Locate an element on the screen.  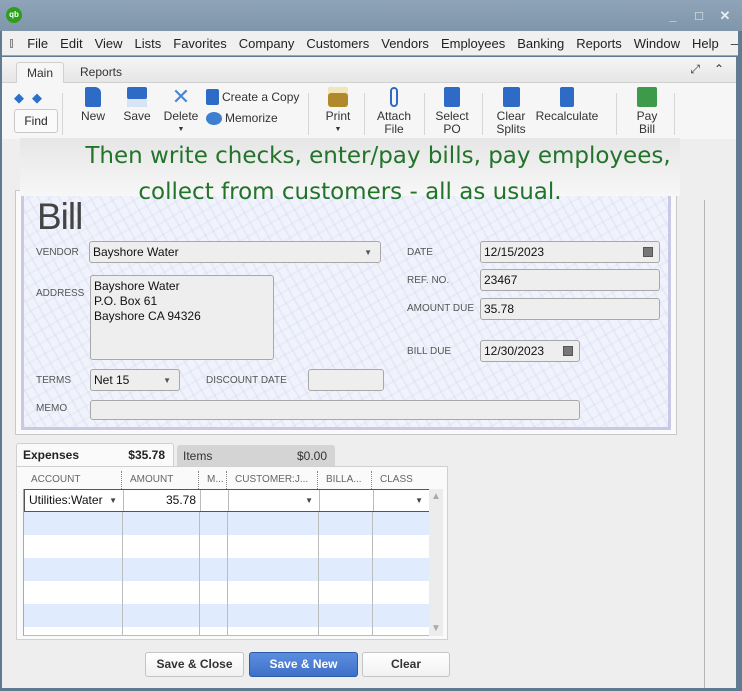
select-po-button: Select PO is located at coordinates (452, 111).